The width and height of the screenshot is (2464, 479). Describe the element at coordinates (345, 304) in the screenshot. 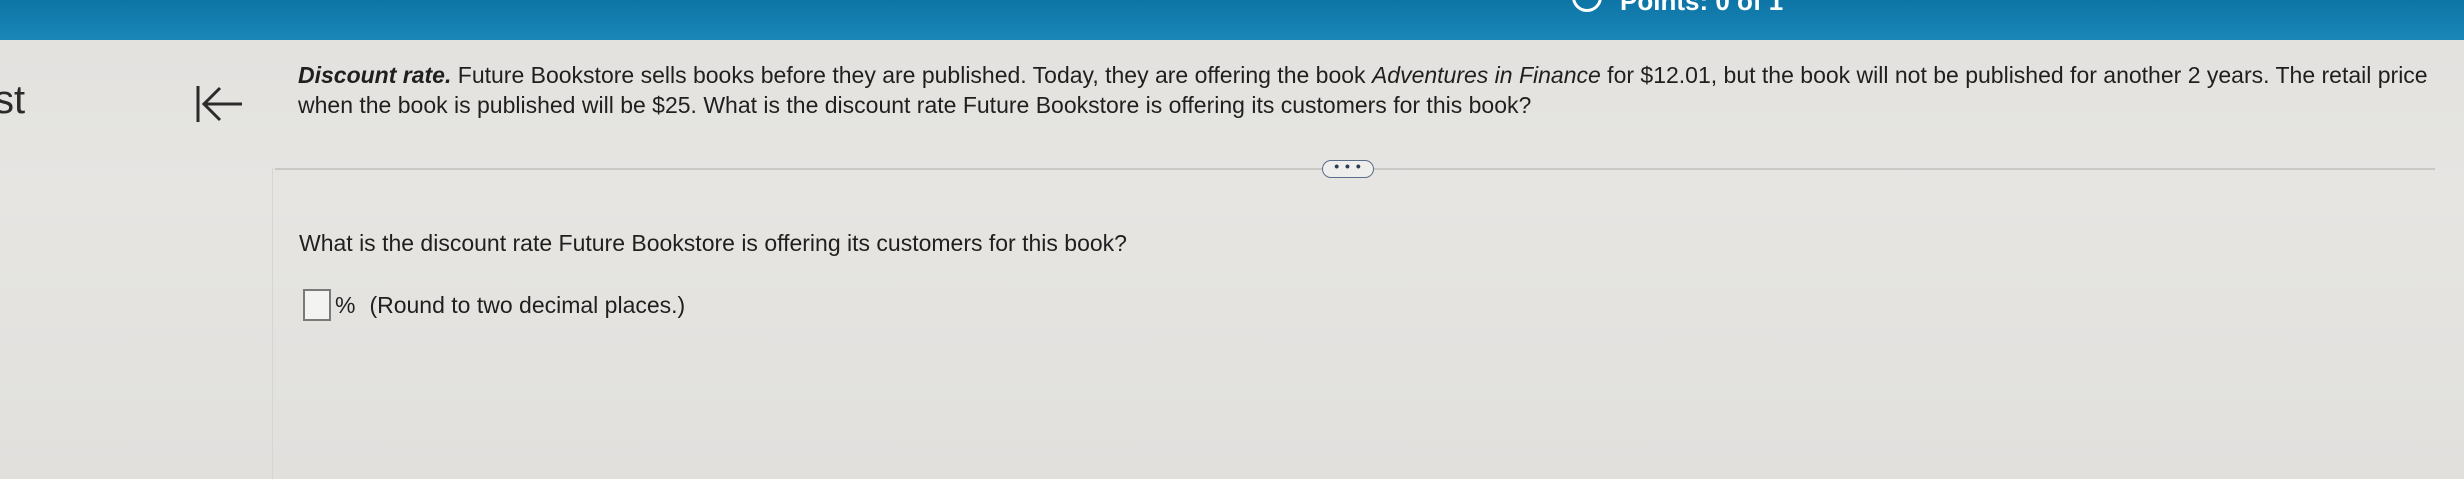

I see `answer-unit: %` at that location.